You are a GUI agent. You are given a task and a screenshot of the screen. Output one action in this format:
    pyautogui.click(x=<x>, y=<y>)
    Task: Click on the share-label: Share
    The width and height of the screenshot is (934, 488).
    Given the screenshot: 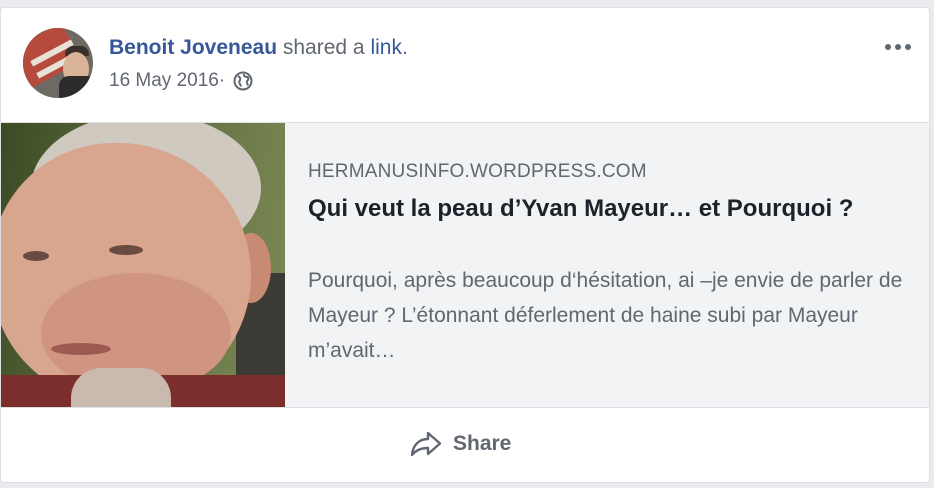 What is the action you would take?
    pyautogui.click(x=482, y=443)
    